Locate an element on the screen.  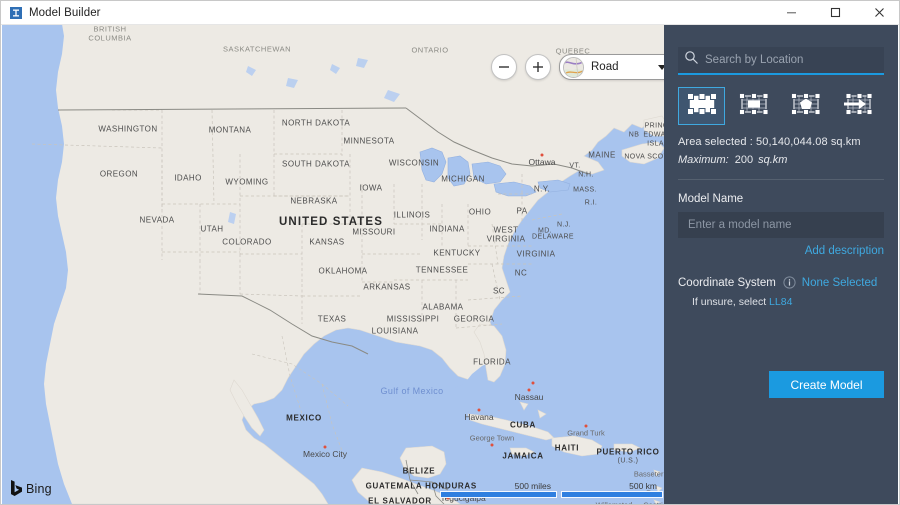
bing-logo: Bing is located at coordinates (31, 488).